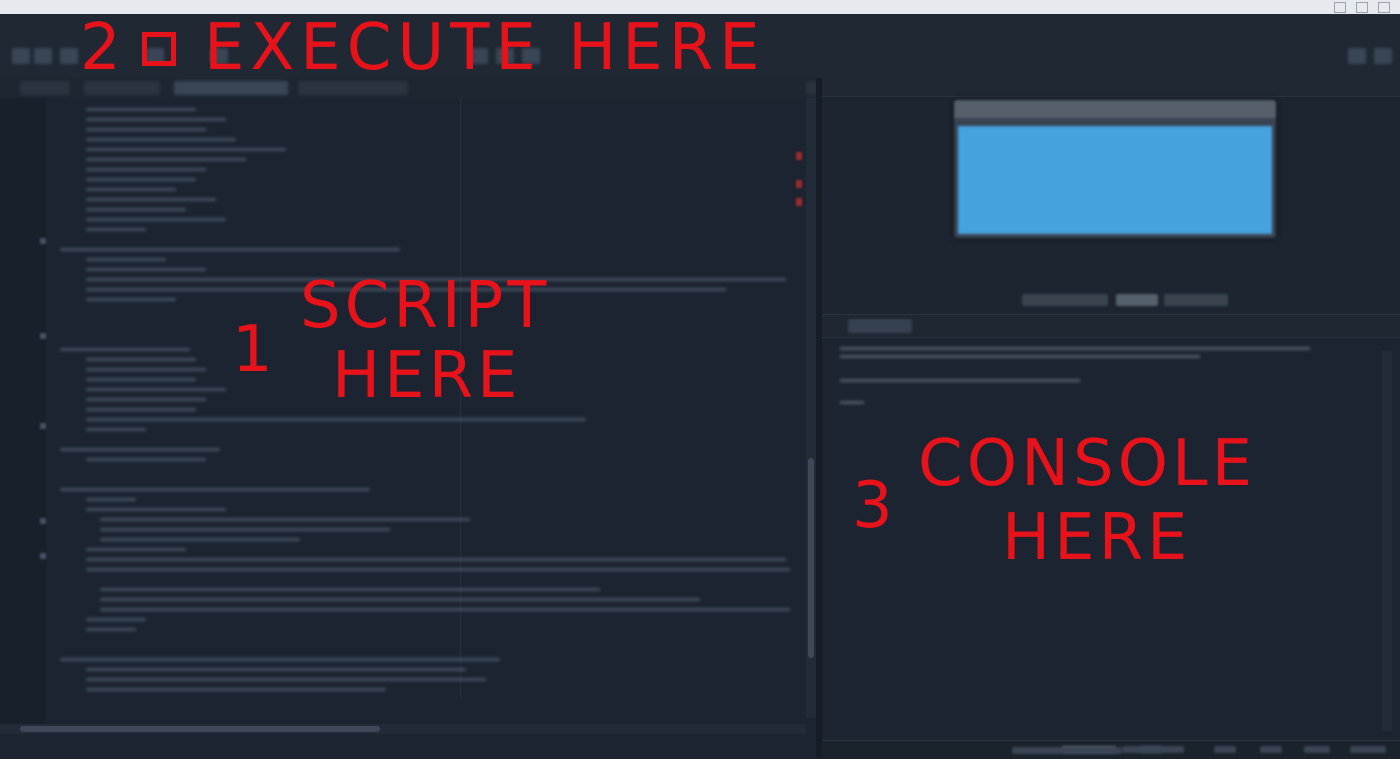  Describe the element at coordinates (1115, 180) in the screenshot. I see `dialog-body` at that location.